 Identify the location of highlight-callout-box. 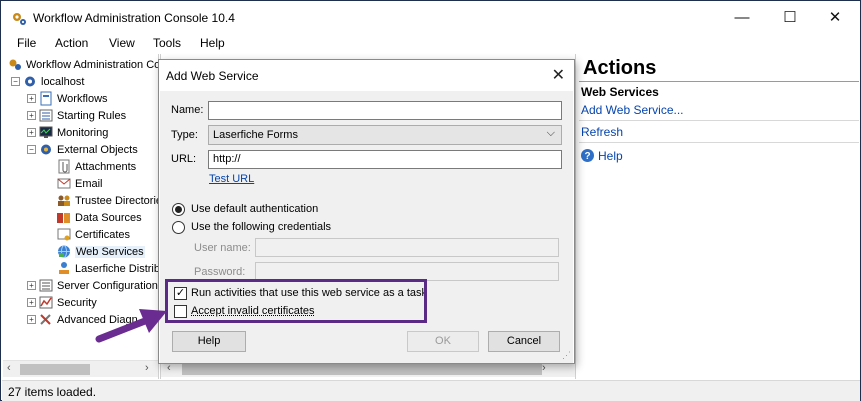
(296, 301).